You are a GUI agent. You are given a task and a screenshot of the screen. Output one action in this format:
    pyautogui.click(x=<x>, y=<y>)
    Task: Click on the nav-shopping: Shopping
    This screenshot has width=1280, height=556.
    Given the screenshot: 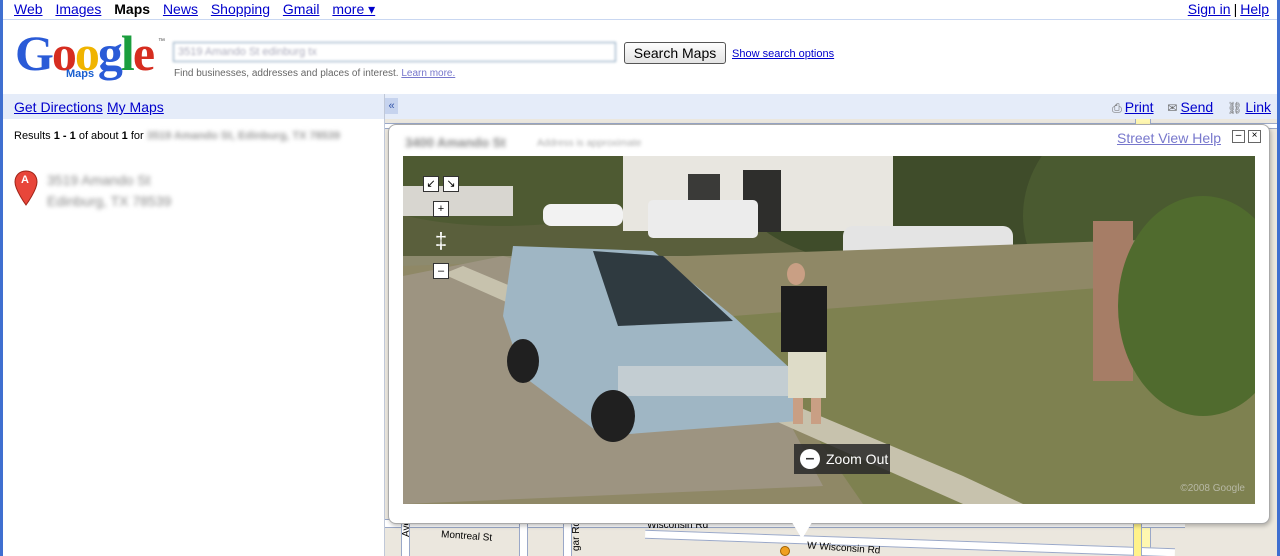 What is the action you would take?
    pyautogui.click(x=240, y=9)
    